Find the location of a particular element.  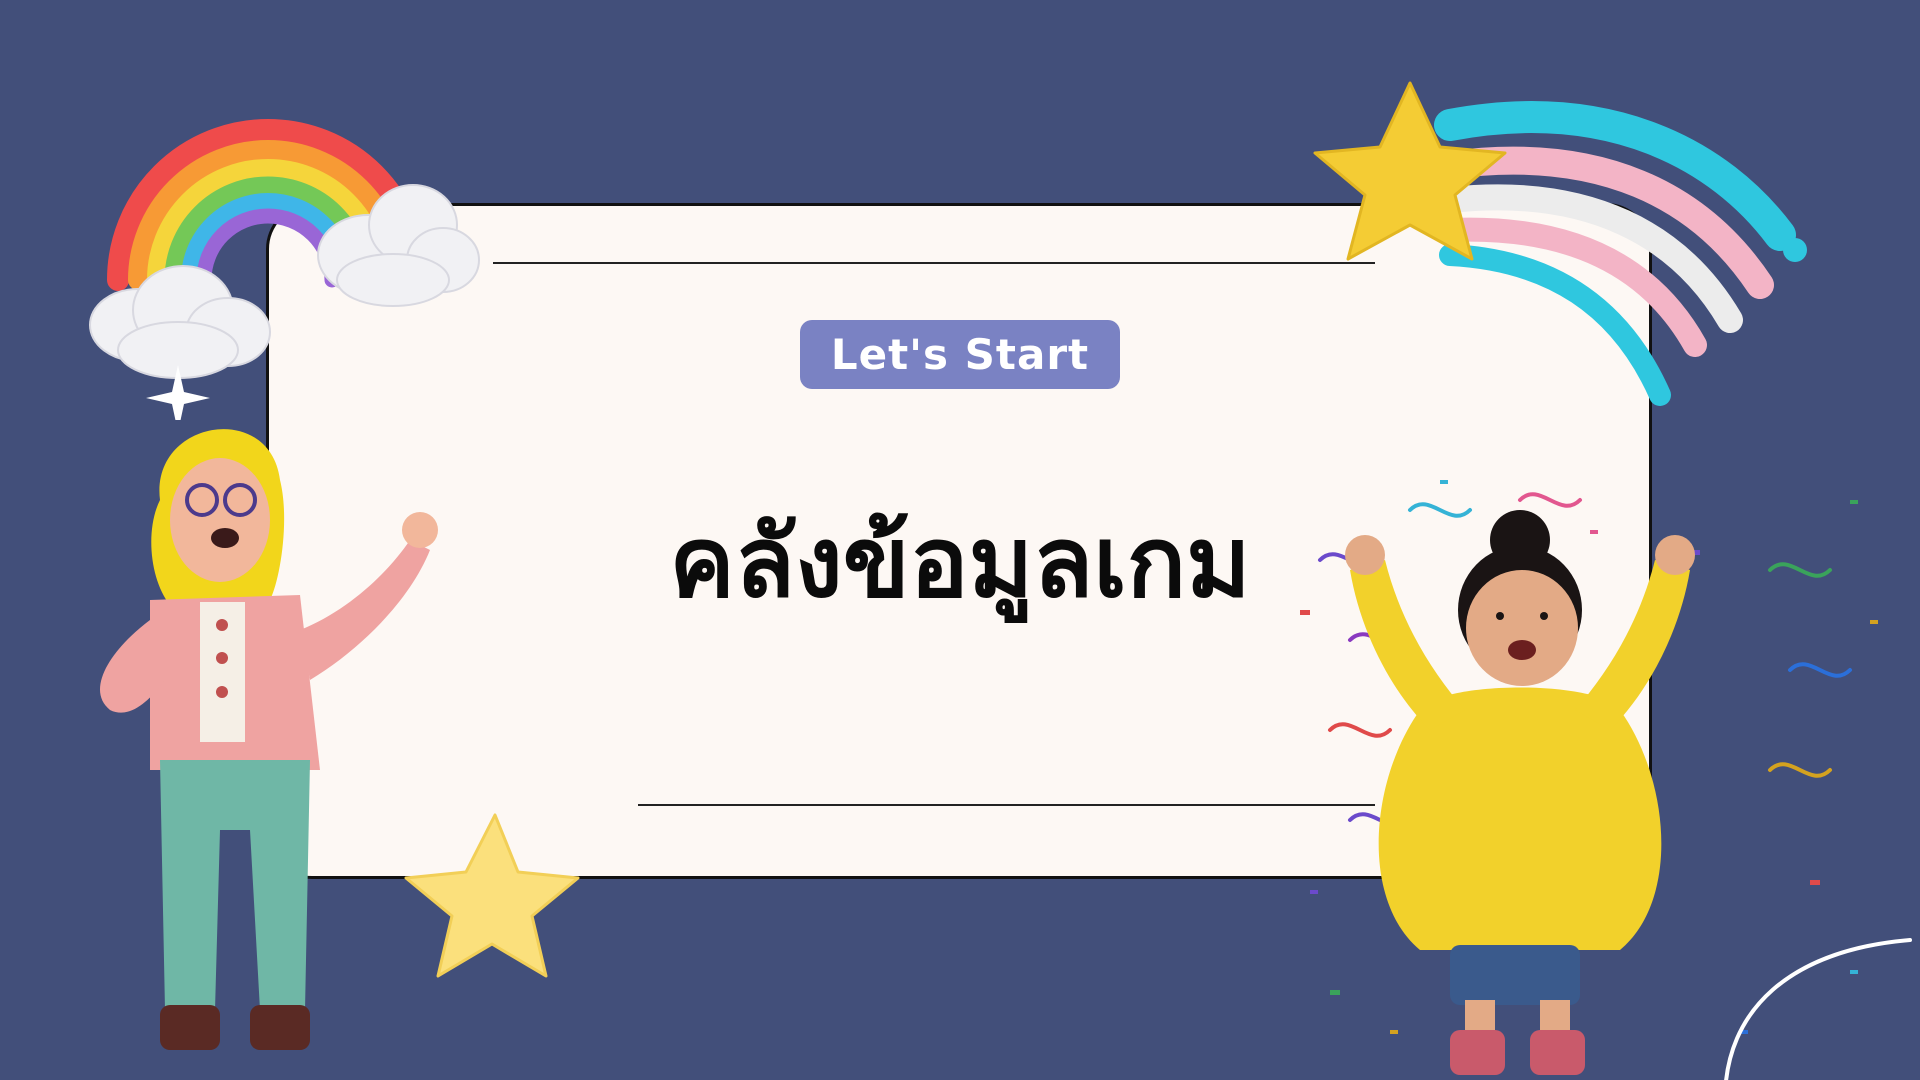

shooting-star-icon is located at coordinates (1560, 243).